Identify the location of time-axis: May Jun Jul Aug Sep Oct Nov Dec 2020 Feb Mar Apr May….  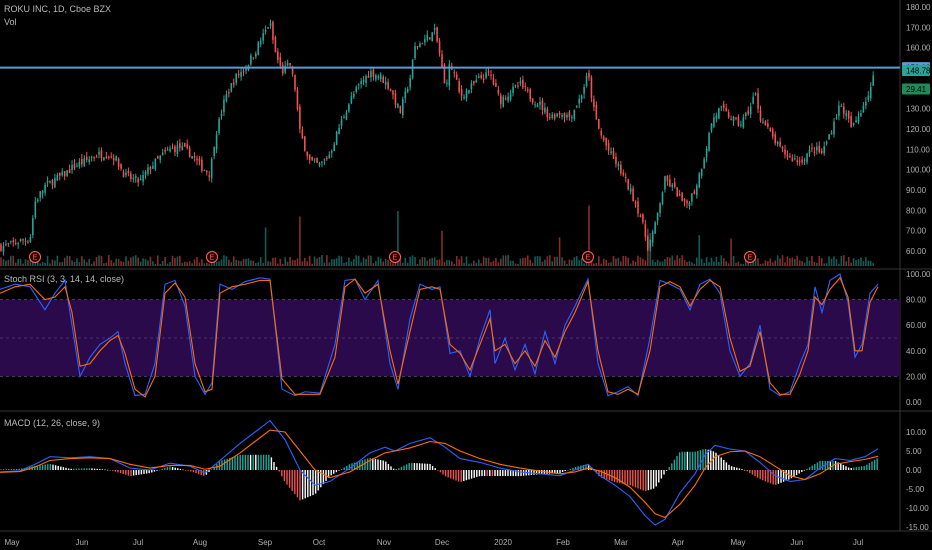
(433, 542).